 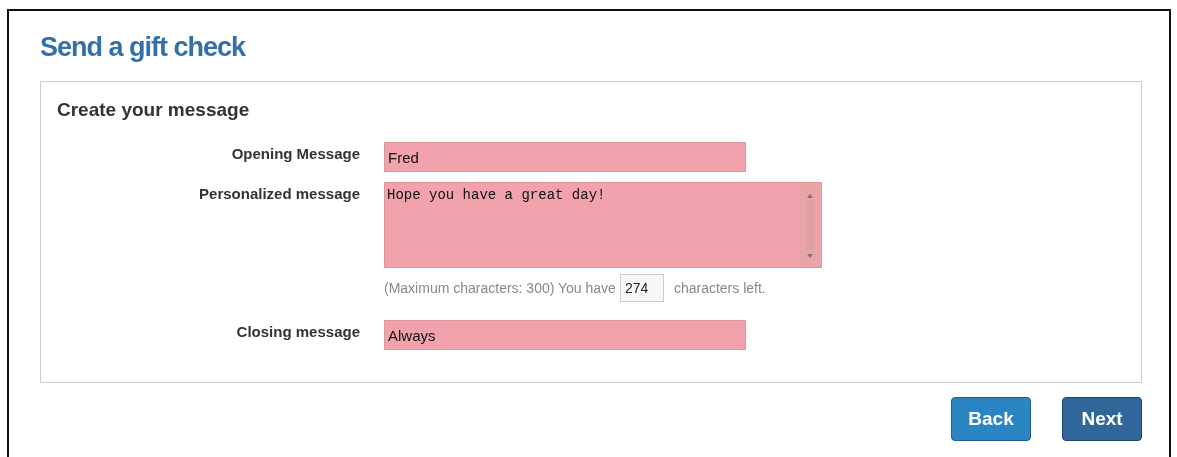 What do you see at coordinates (279, 194) in the screenshot?
I see `field-label: Personalized message` at bounding box center [279, 194].